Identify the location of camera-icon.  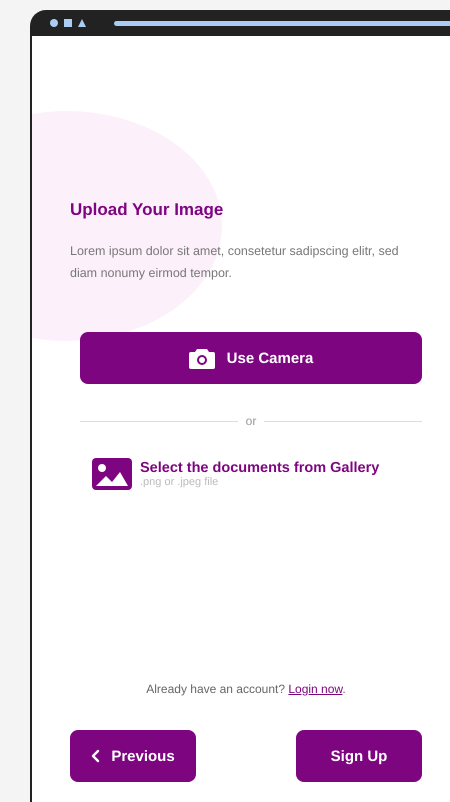
(201, 358).